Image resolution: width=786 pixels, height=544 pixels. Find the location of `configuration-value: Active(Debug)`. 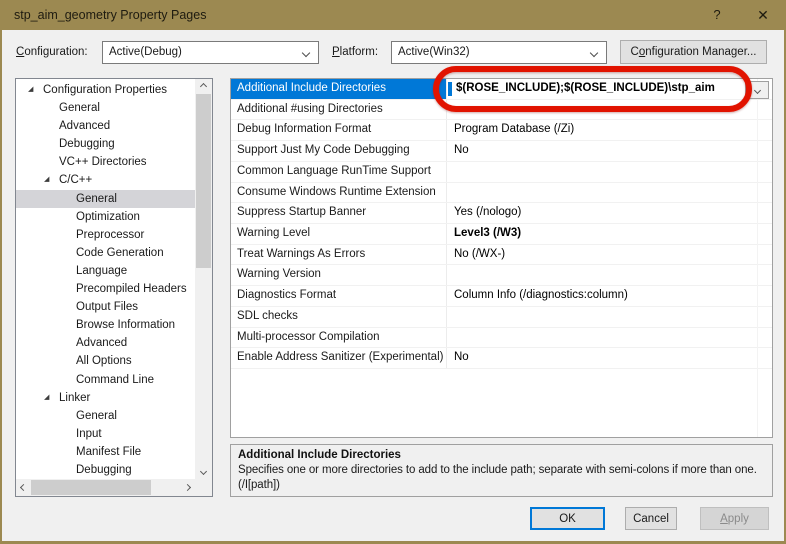

configuration-value: Active(Debug) is located at coordinates (145, 52).